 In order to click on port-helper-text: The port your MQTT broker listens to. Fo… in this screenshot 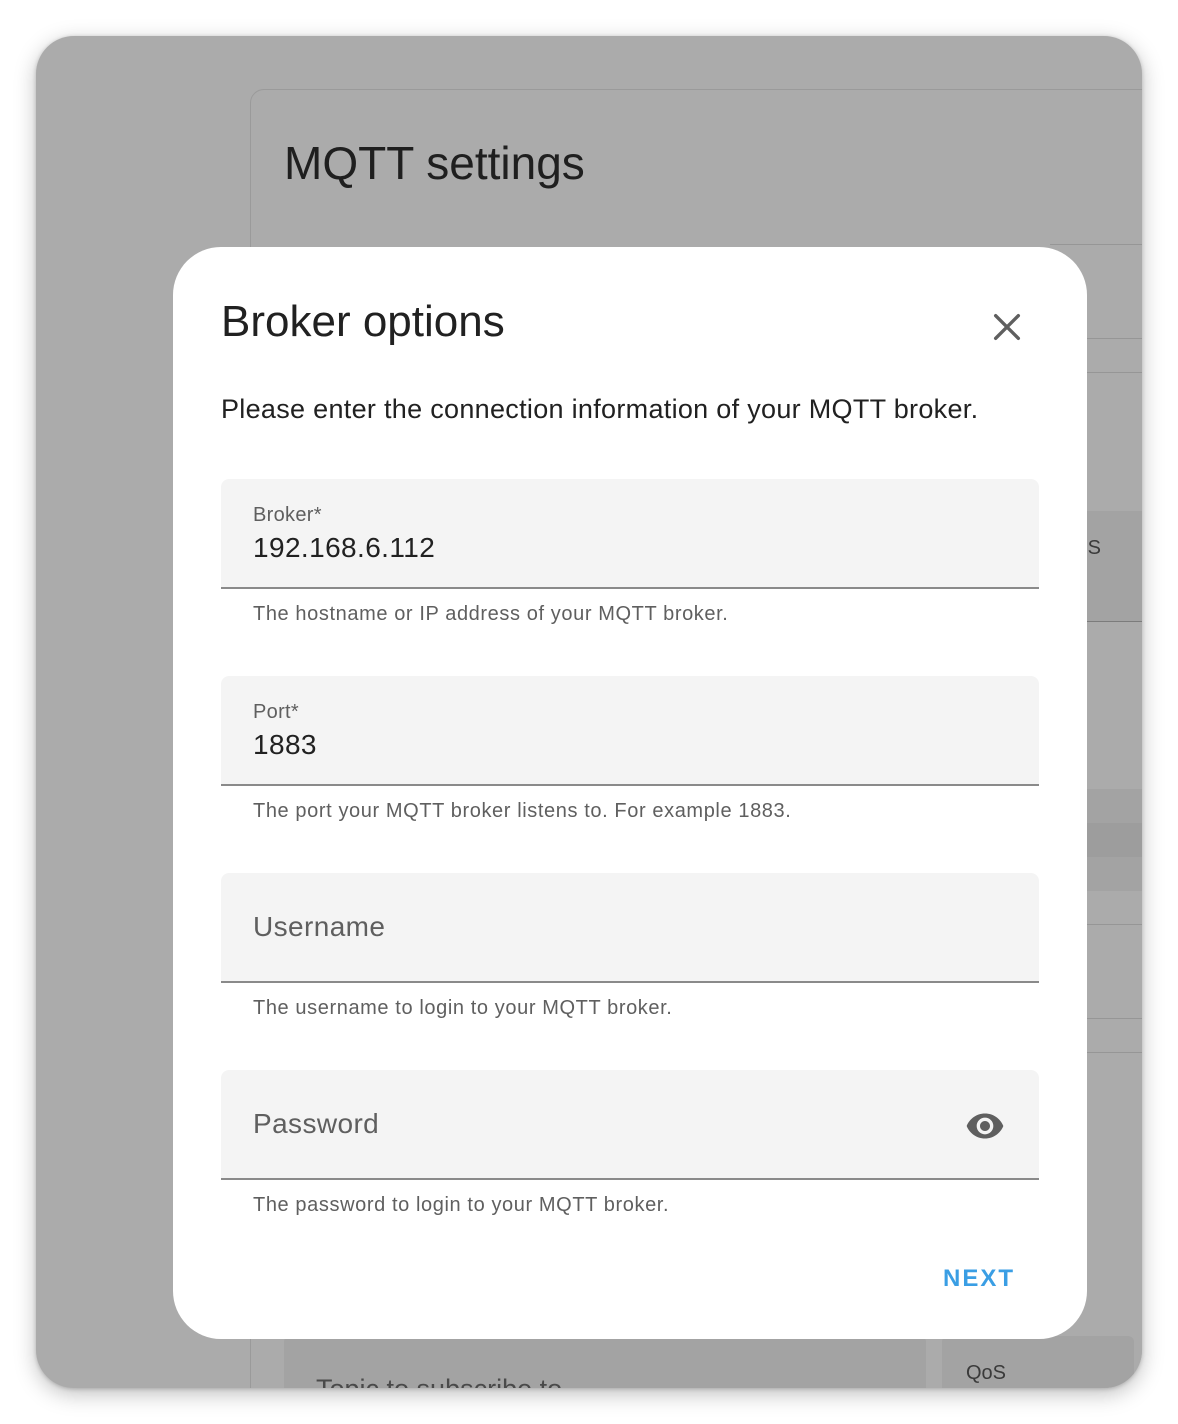, I will do `click(522, 811)`.